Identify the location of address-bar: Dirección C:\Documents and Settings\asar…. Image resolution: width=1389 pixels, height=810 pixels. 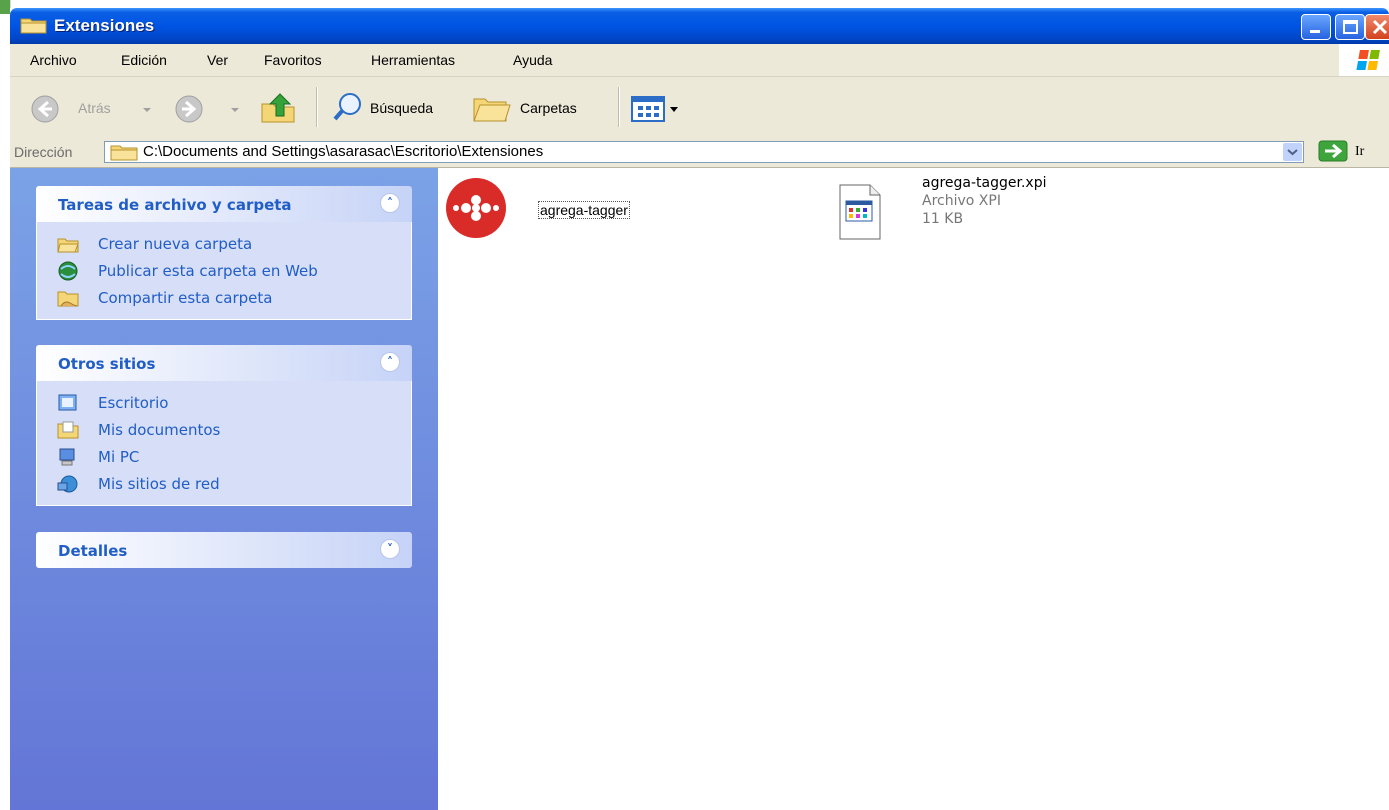
(699, 153).